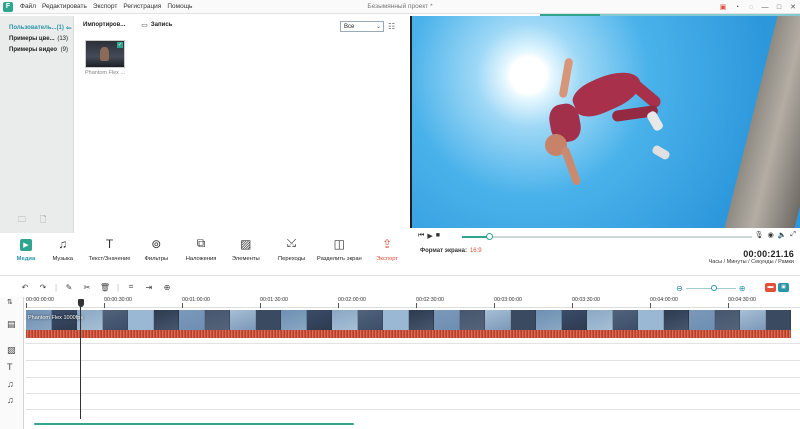  I want to click on ruler-tick: 00:01:30:00, so click(274, 302).